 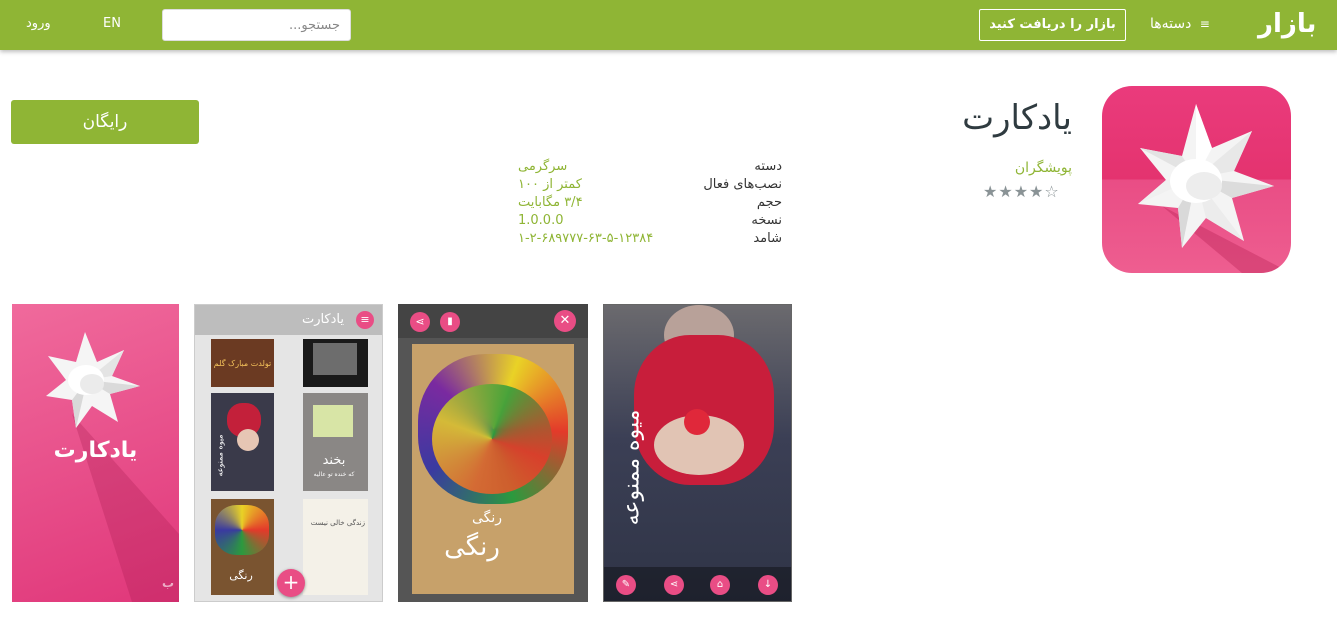 I want to click on info-row-size: حجم ۳/۴ مگابایت, so click(x=650, y=203).